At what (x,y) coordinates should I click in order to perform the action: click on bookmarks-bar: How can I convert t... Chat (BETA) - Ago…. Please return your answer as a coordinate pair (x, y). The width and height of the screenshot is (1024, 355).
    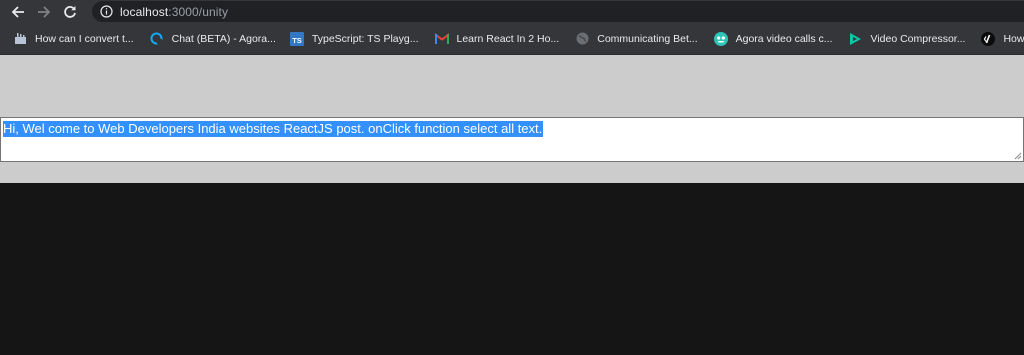
    Looking at the image, I should click on (512, 39).